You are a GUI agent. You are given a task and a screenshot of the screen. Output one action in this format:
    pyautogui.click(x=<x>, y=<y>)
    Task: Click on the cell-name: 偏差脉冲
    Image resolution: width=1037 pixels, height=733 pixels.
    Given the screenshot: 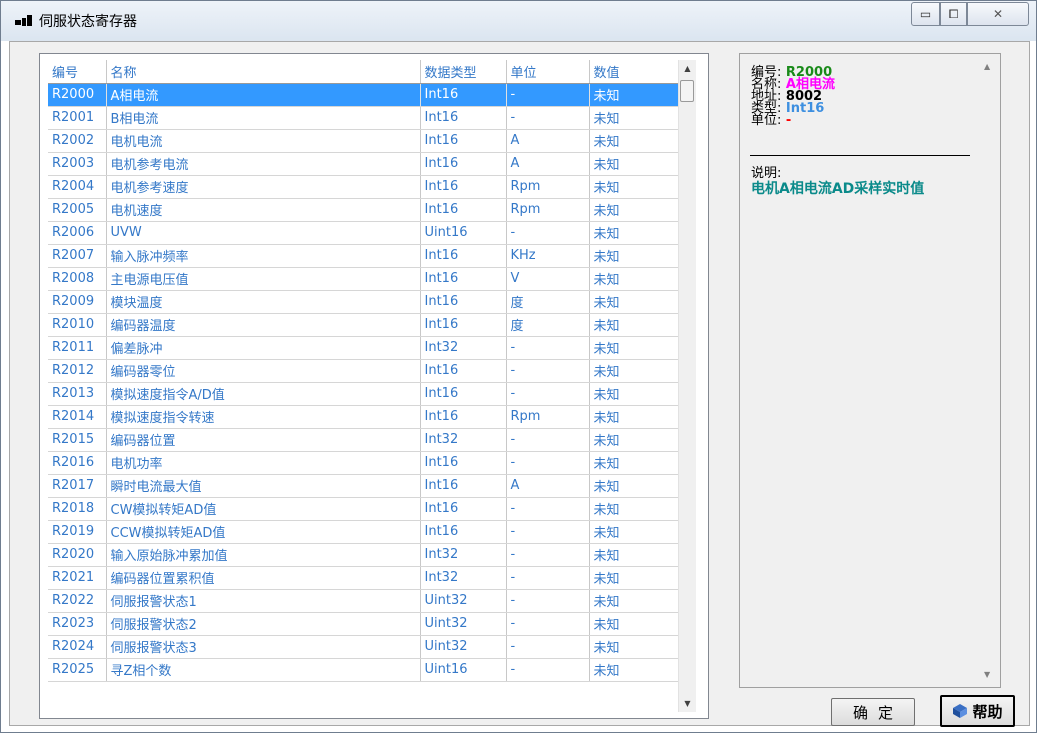 What is the action you would take?
    pyautogui.click(x=263, y=348)
    